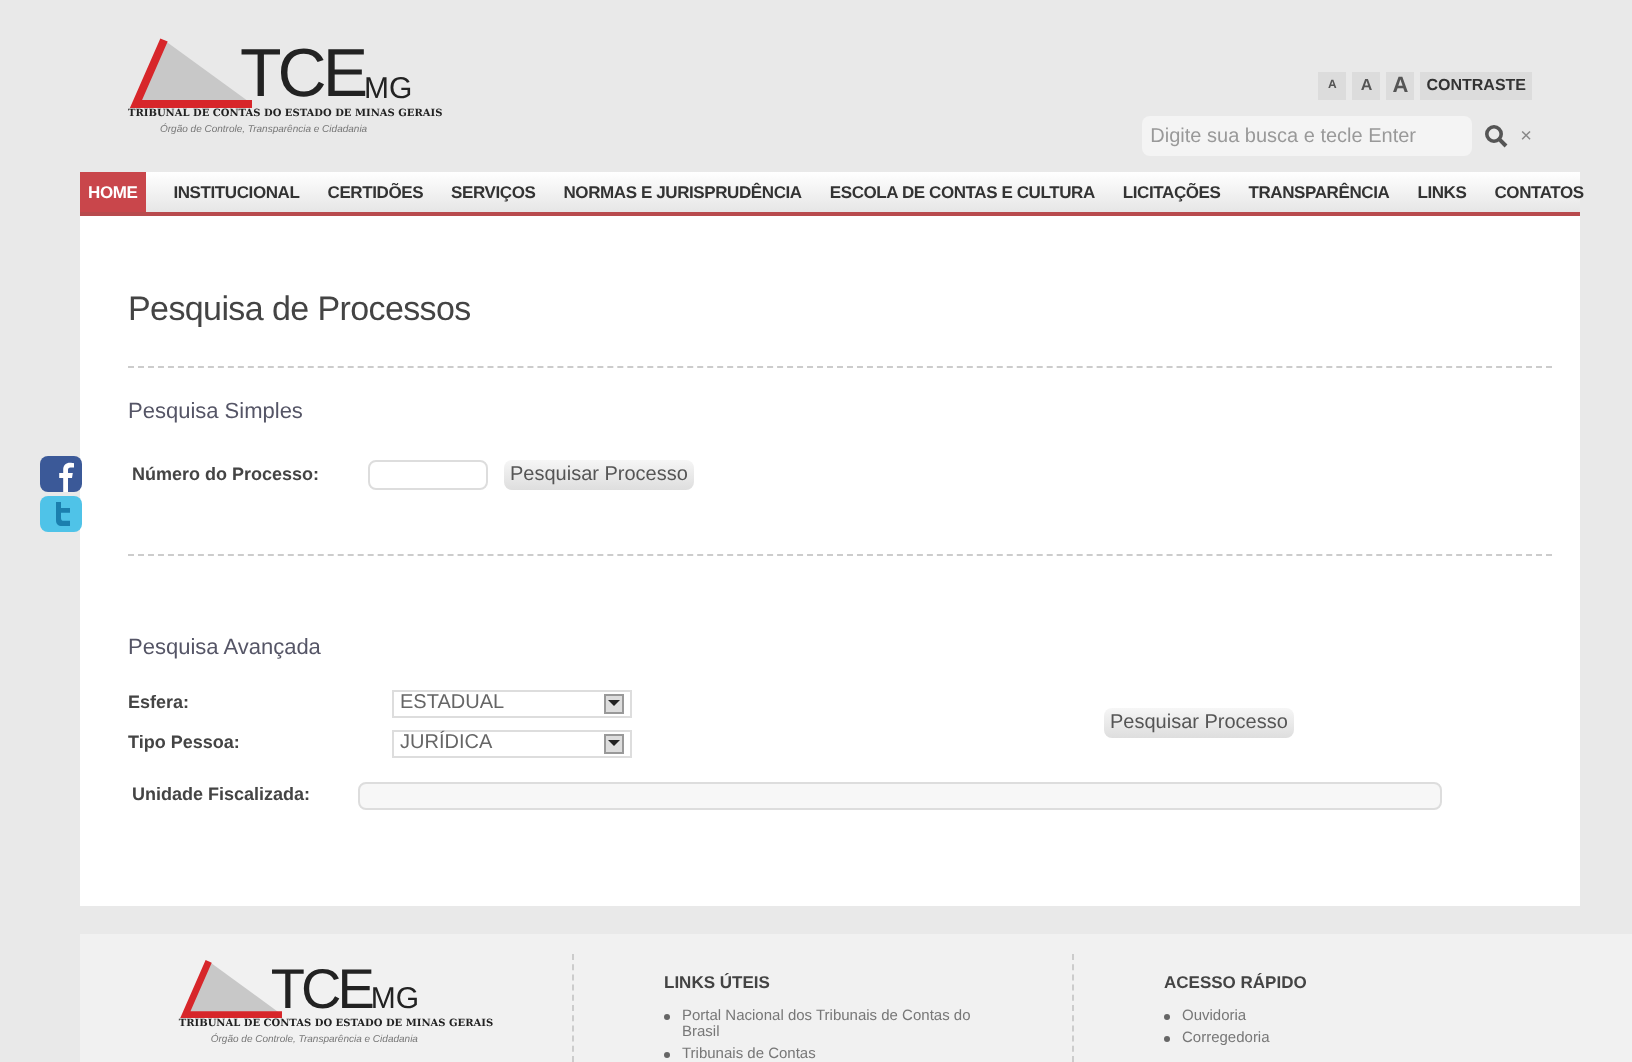  I want to click on nav-tab: TRANSPARÊNCIA, so click(1319, 192).